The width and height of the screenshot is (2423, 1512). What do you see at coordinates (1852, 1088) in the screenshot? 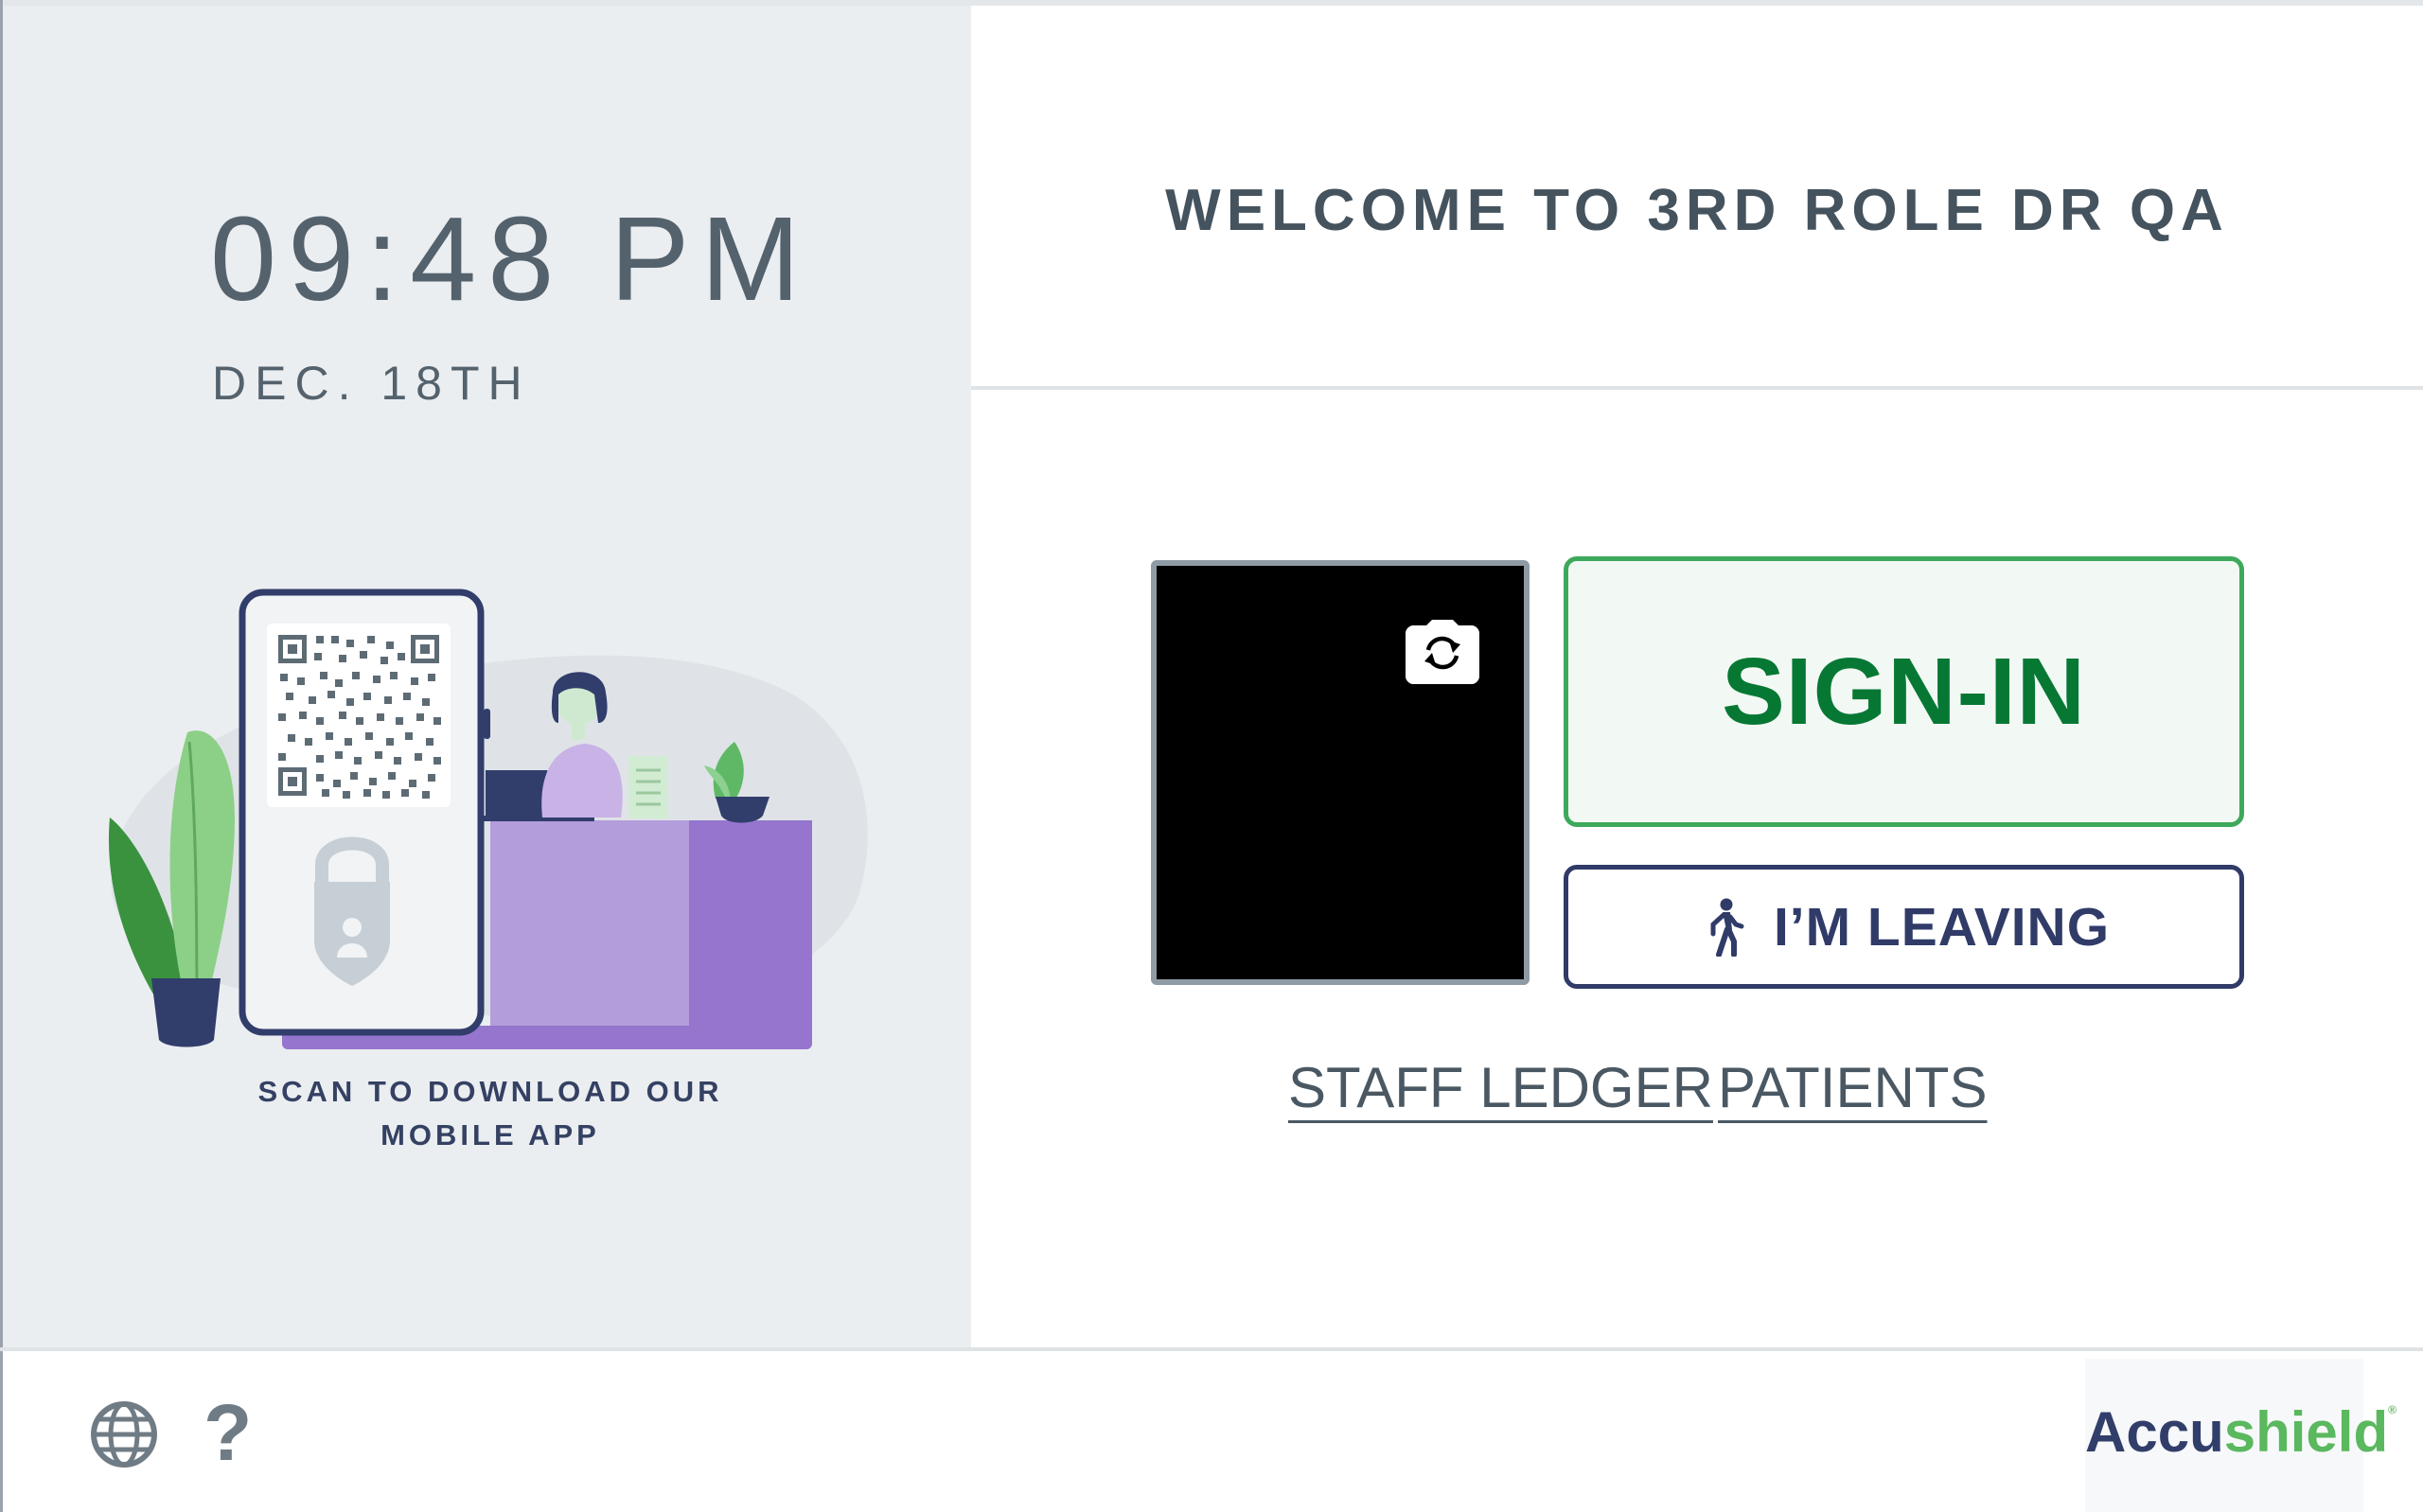
I see `patients-link: PATIENTS` at bounding box center [1852, 1088].